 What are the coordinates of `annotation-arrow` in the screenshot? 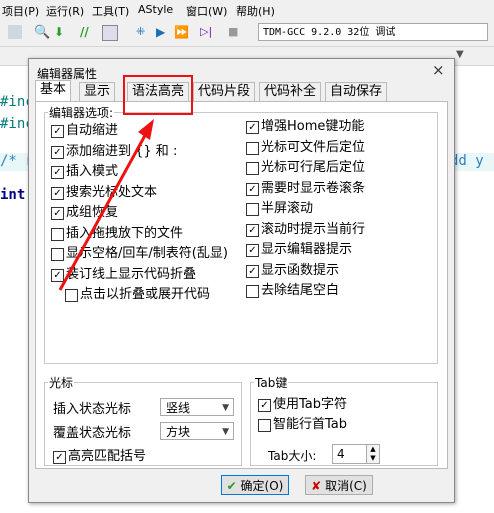 It's located at (106, 205).